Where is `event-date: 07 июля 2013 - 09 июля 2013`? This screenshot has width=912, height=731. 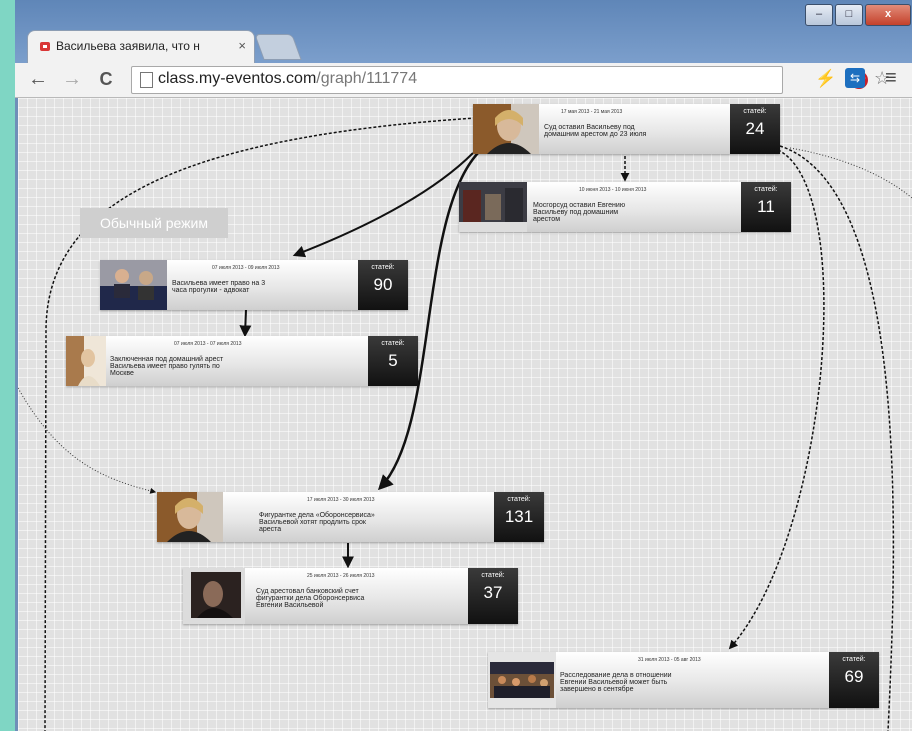 event-date: 07 июля 2013 - 09 июля 2013 is located at coordinates (246, 268).